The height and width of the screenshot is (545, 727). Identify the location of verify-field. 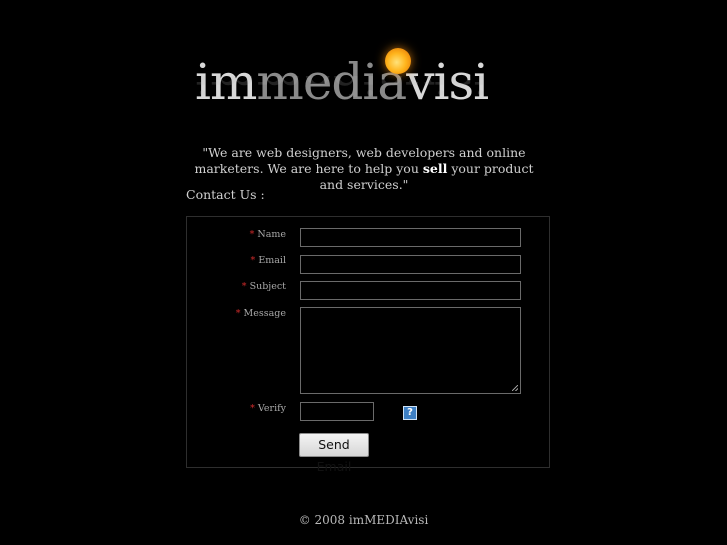
(337, 411).